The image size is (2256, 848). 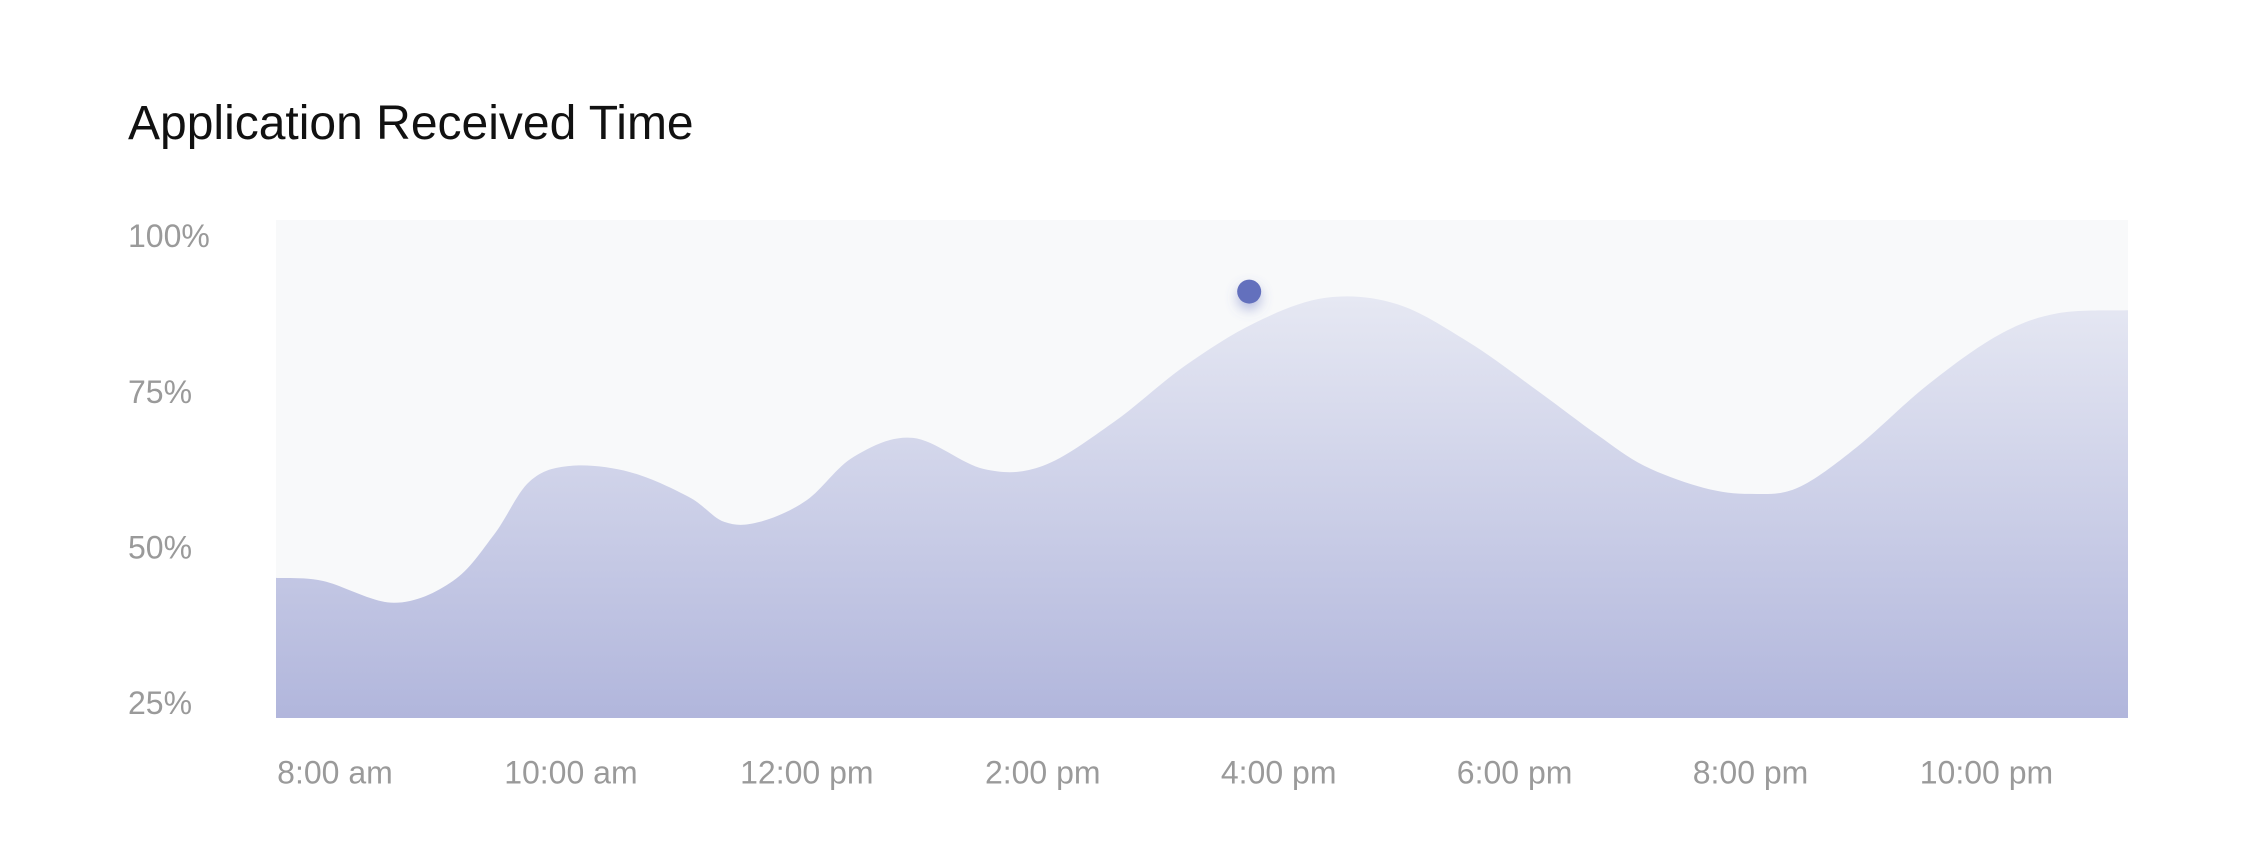 What do you see at coordinates (1043, 772) in the screenshot?
I see `x-tick-label: 2:00 pm` at bounding box center [1043, 772].